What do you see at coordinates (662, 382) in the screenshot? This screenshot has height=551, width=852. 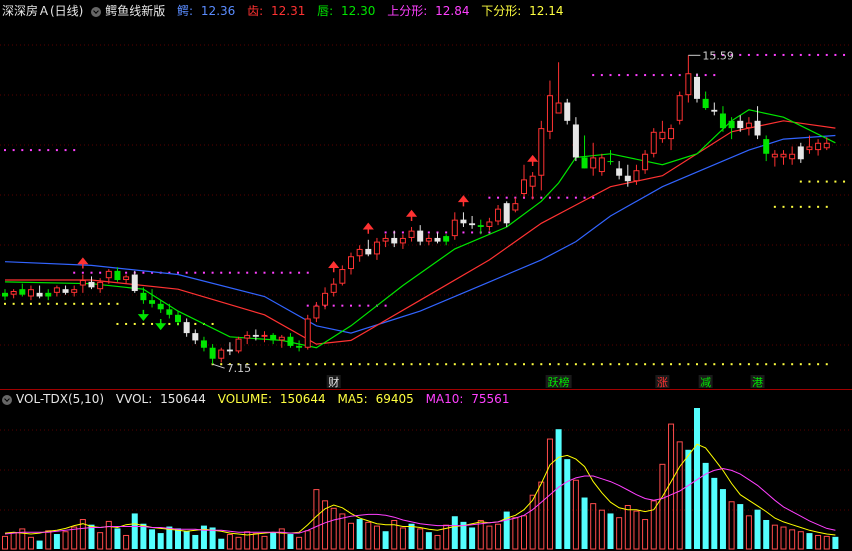 I see `event-marker: 涨` at bounding box center [662, 382].